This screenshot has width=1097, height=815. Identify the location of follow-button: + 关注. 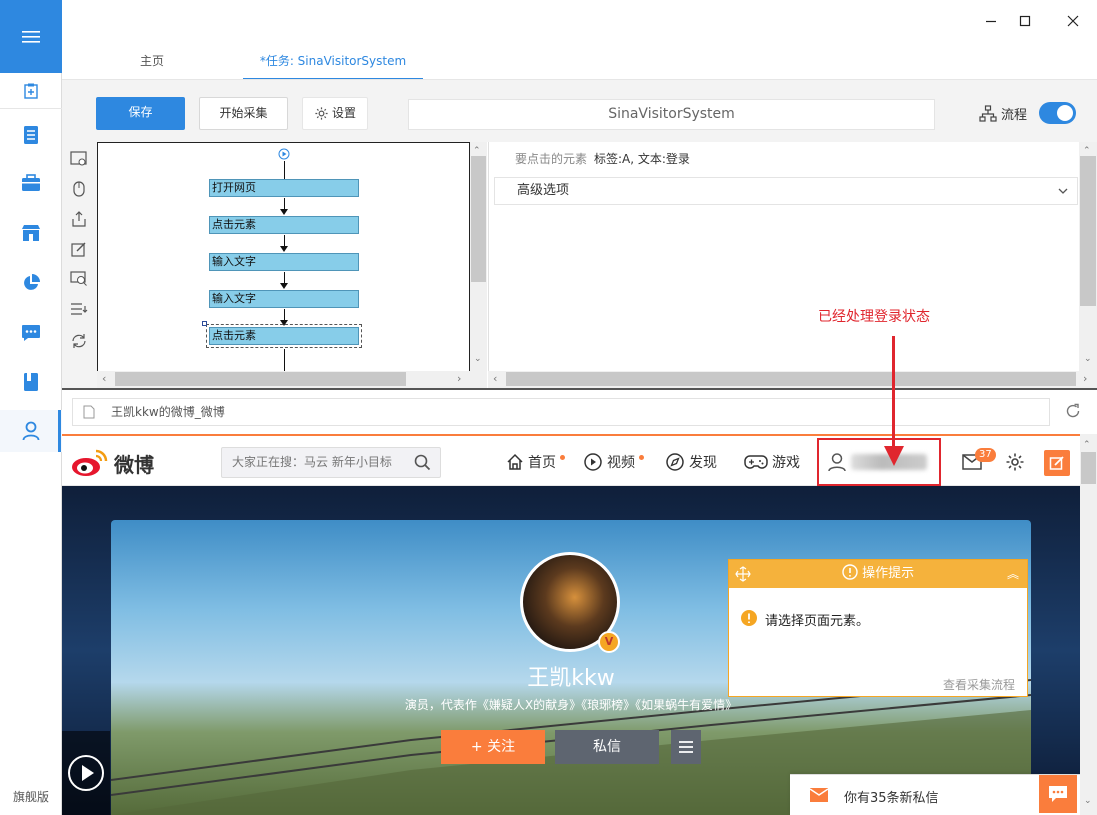
(493, 747).